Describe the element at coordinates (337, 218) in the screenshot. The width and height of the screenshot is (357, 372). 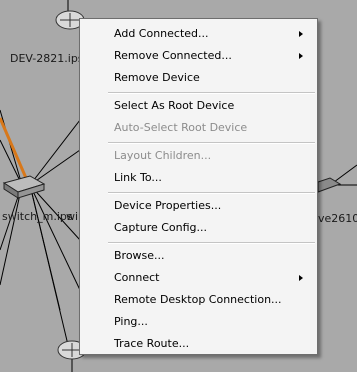
I see `device-label-right: ve2610` at that location.